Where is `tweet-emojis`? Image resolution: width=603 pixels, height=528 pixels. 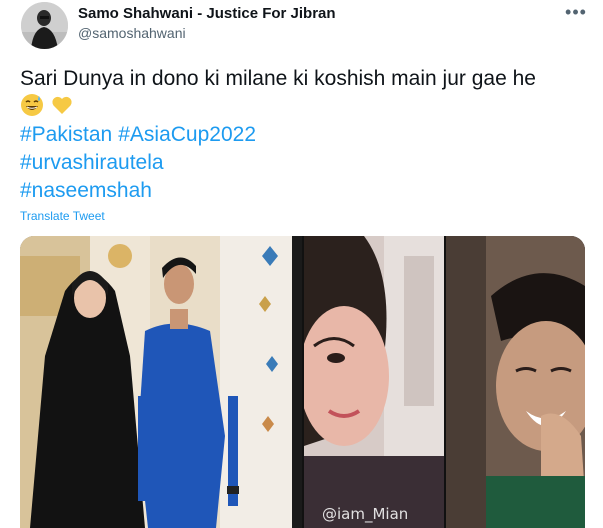 tweet-emojis is located at coordinates (48, 106).